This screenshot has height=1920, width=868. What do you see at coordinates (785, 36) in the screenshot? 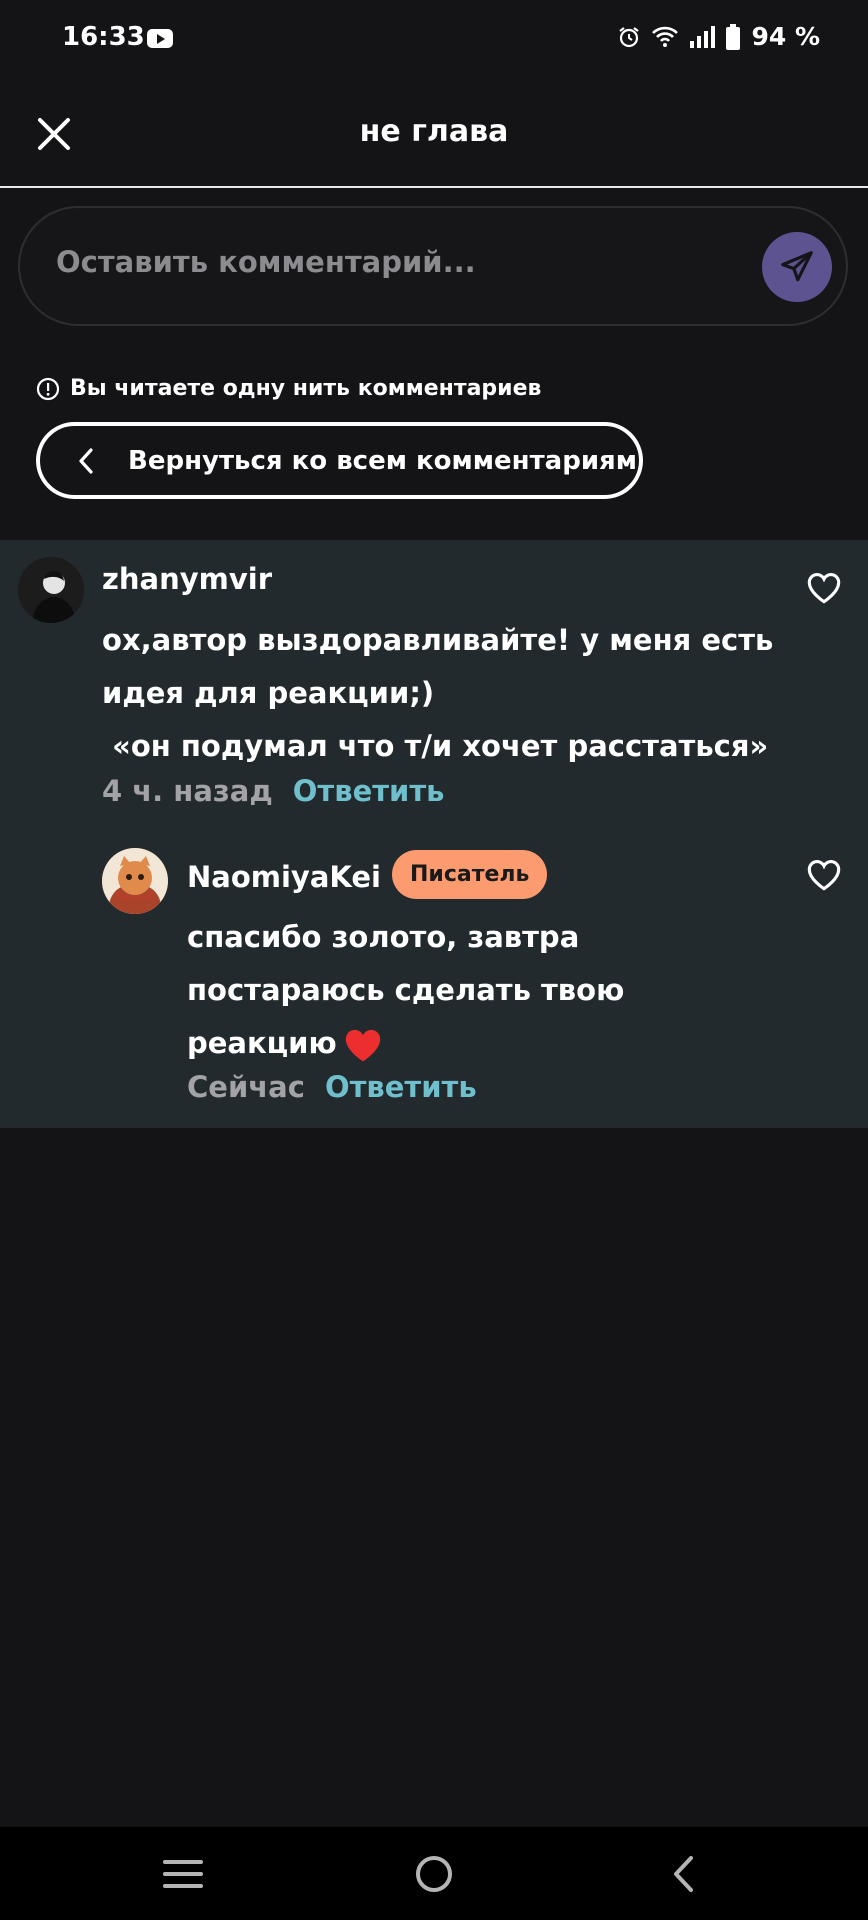
I see `battery-level: 94 %` at bounding box center [785, 36].